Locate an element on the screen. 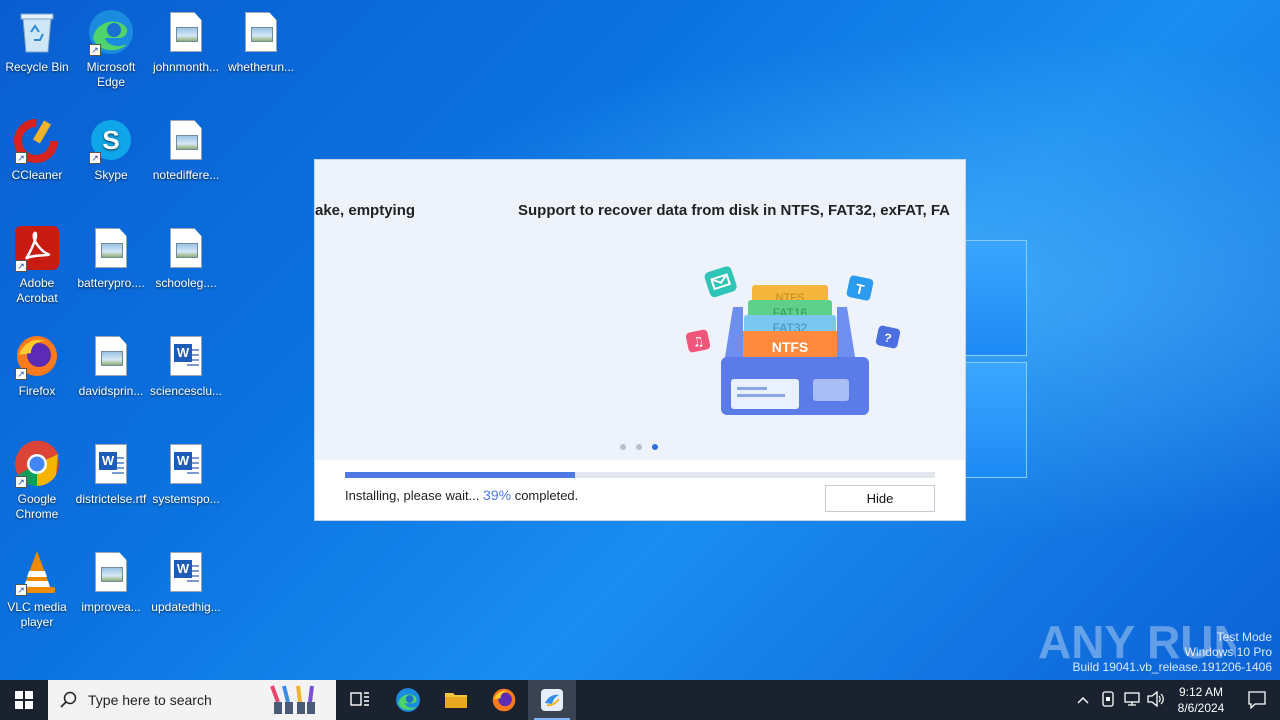  taskbar-file-explorer is located at coordinates (456, 700).